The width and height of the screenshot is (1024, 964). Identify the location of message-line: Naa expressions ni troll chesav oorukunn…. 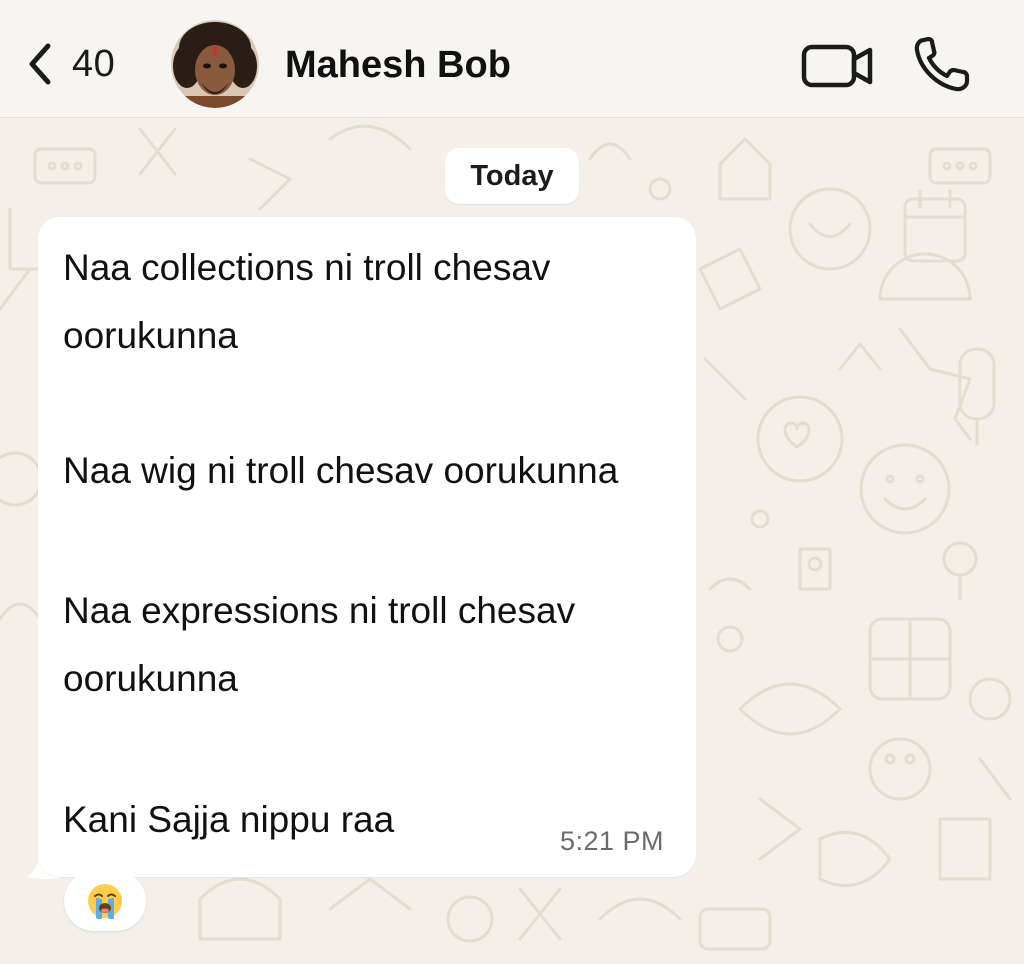
(319, 644).